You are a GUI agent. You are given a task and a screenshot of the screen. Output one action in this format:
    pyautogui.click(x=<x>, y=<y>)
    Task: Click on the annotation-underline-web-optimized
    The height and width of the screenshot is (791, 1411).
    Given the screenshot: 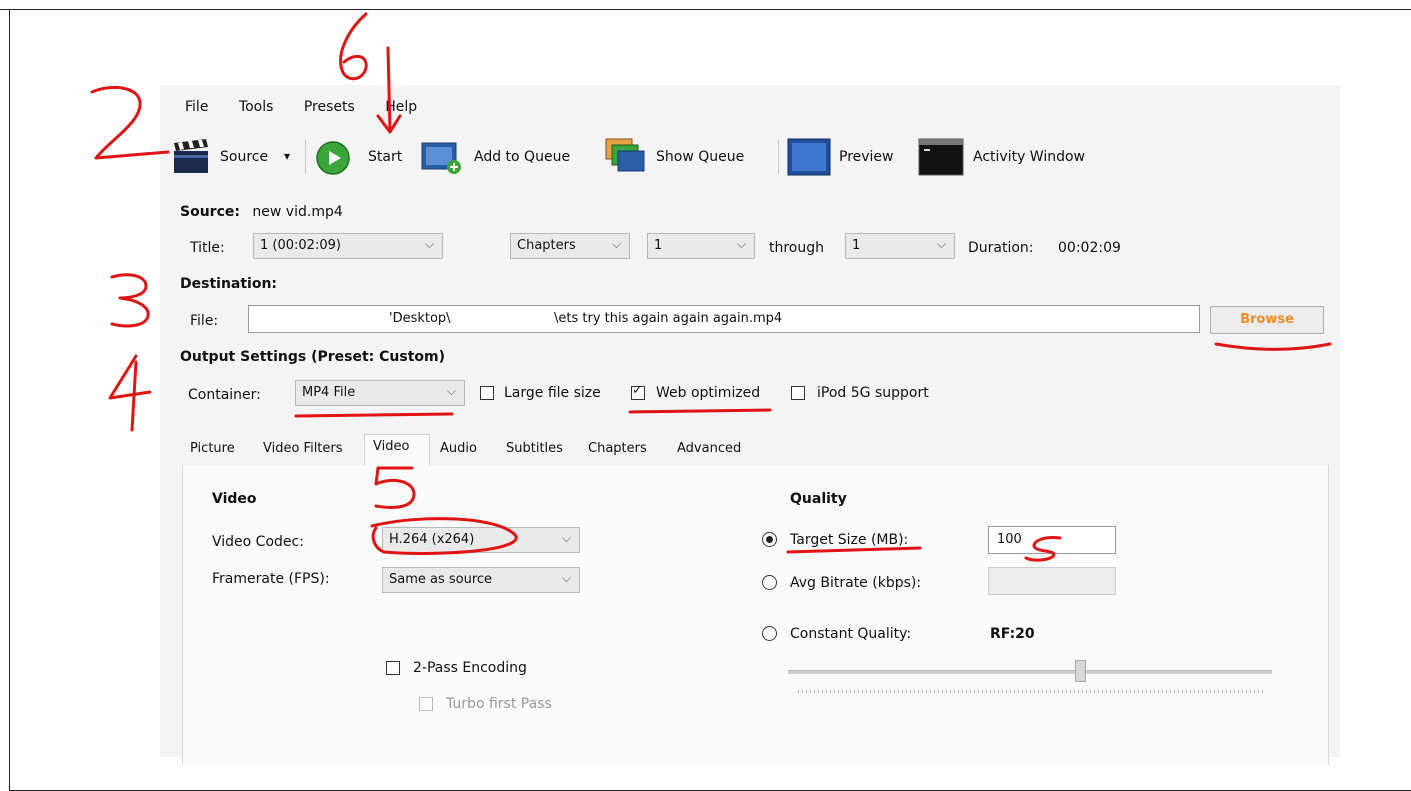 What is the action you would take?
    pyautogui.click(x=700, y=411)
    